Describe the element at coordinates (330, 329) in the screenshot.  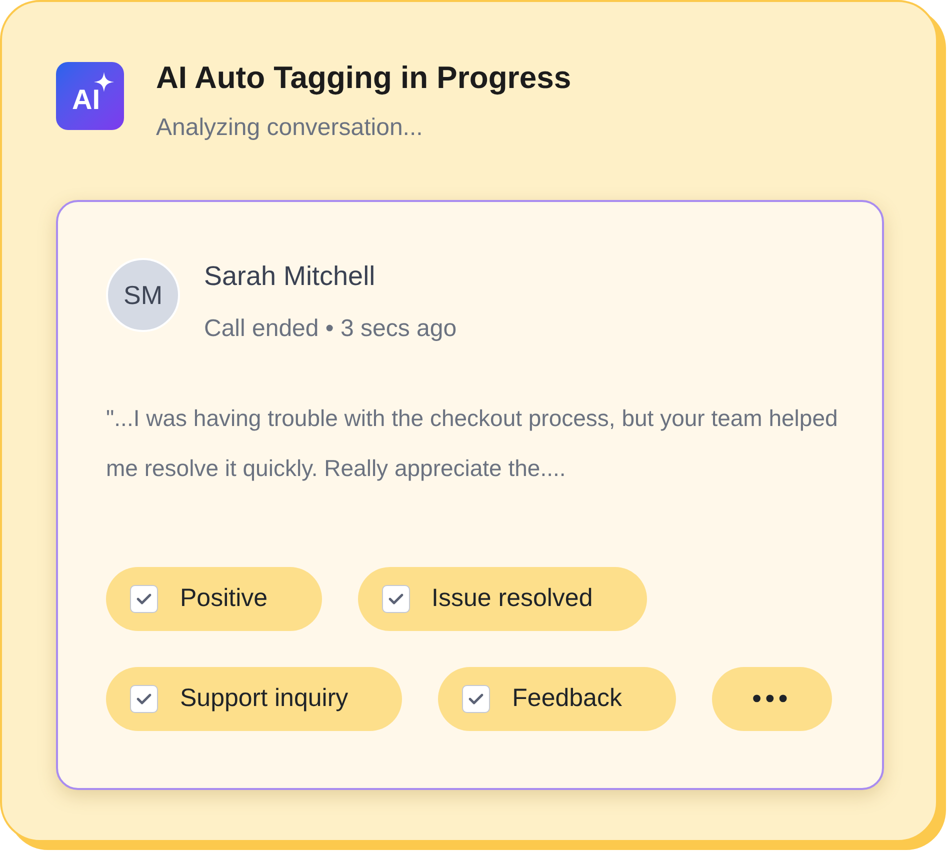
I see `call-status: Call ended • 3 secs ago` at that location.